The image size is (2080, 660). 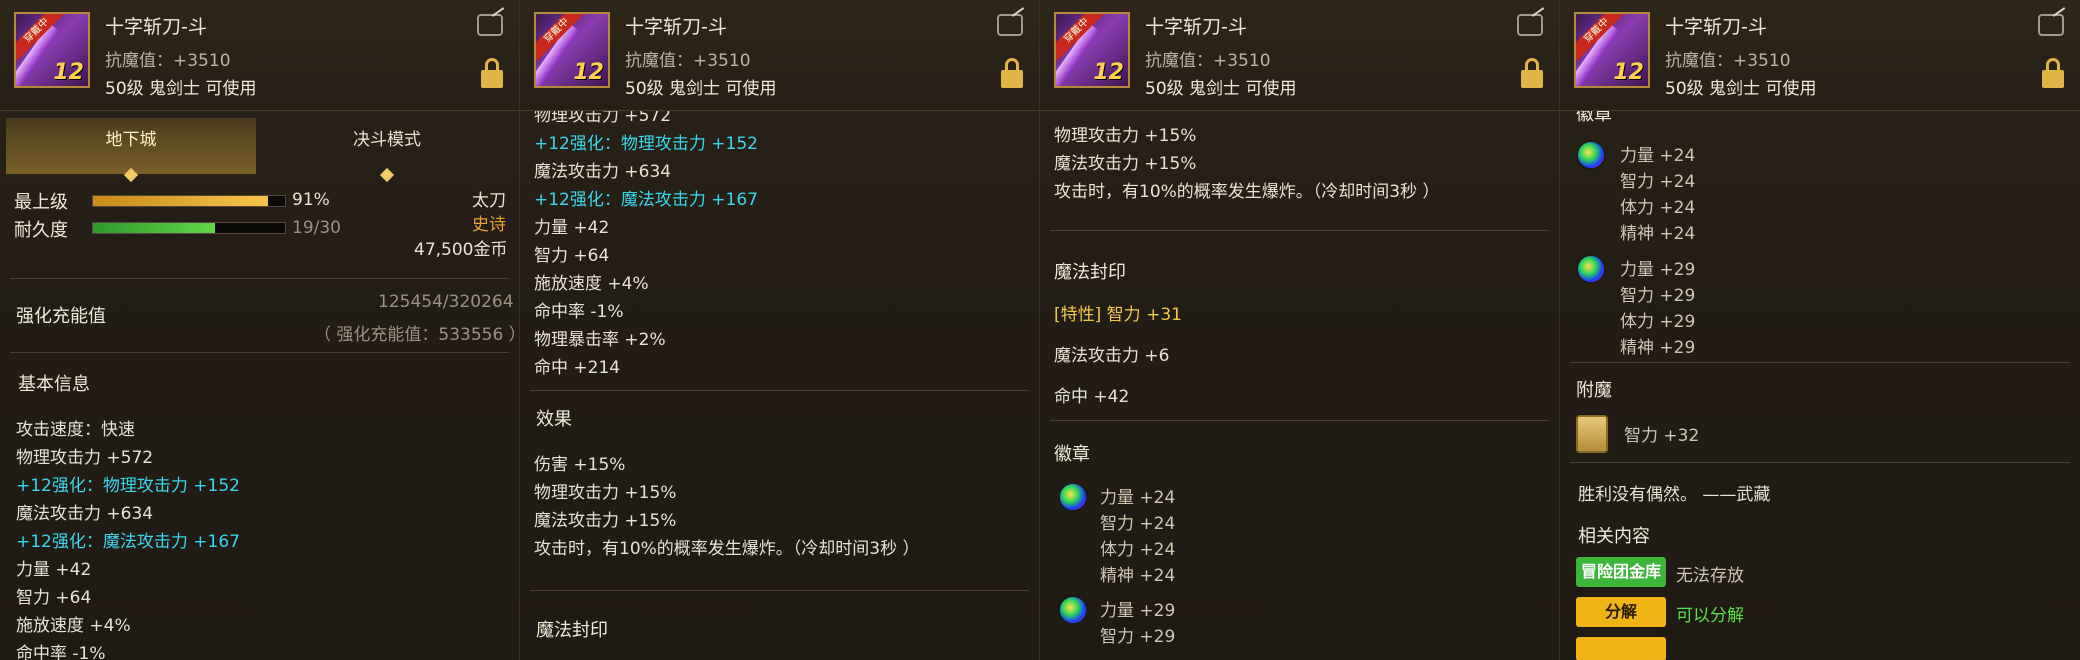 I want to click on disassemble-button: 分解, so click(x=1621, y=612).